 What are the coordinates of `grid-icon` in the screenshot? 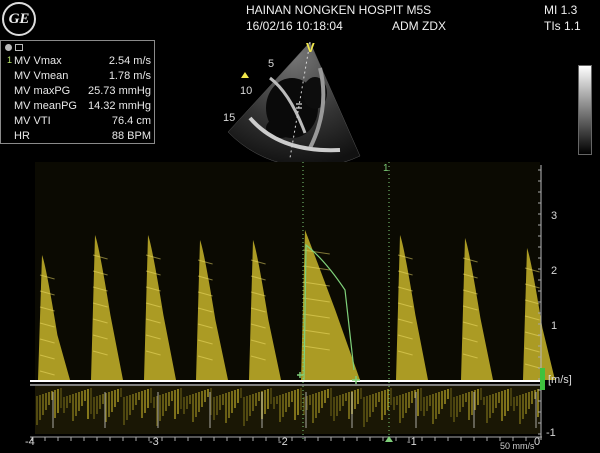 It's located at (19, 47).